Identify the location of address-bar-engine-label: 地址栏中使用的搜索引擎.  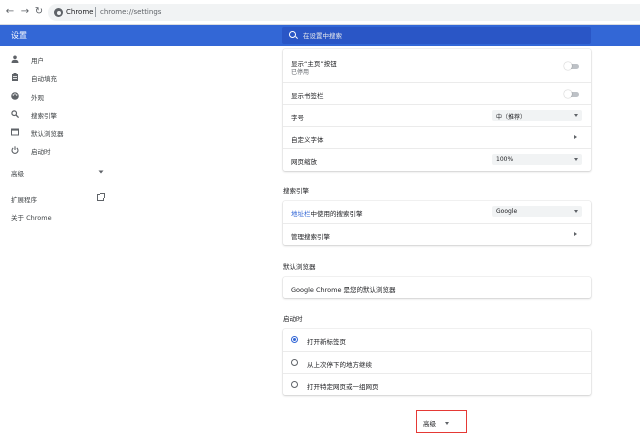
(327, 213).